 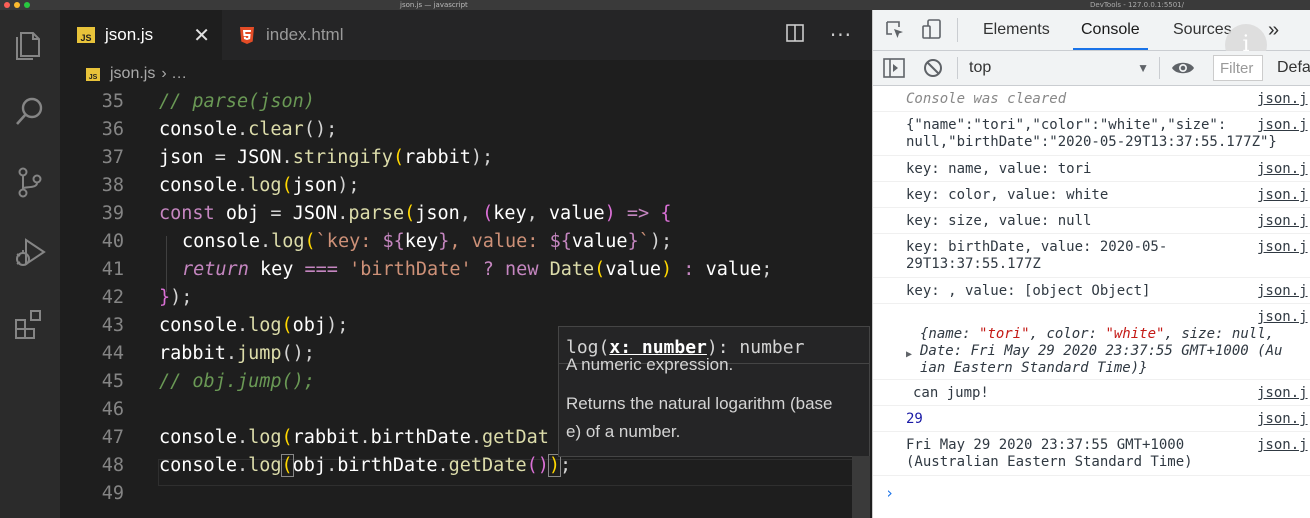 I want to click on live-expression-eye-icon, so click(x=1183, y=70).